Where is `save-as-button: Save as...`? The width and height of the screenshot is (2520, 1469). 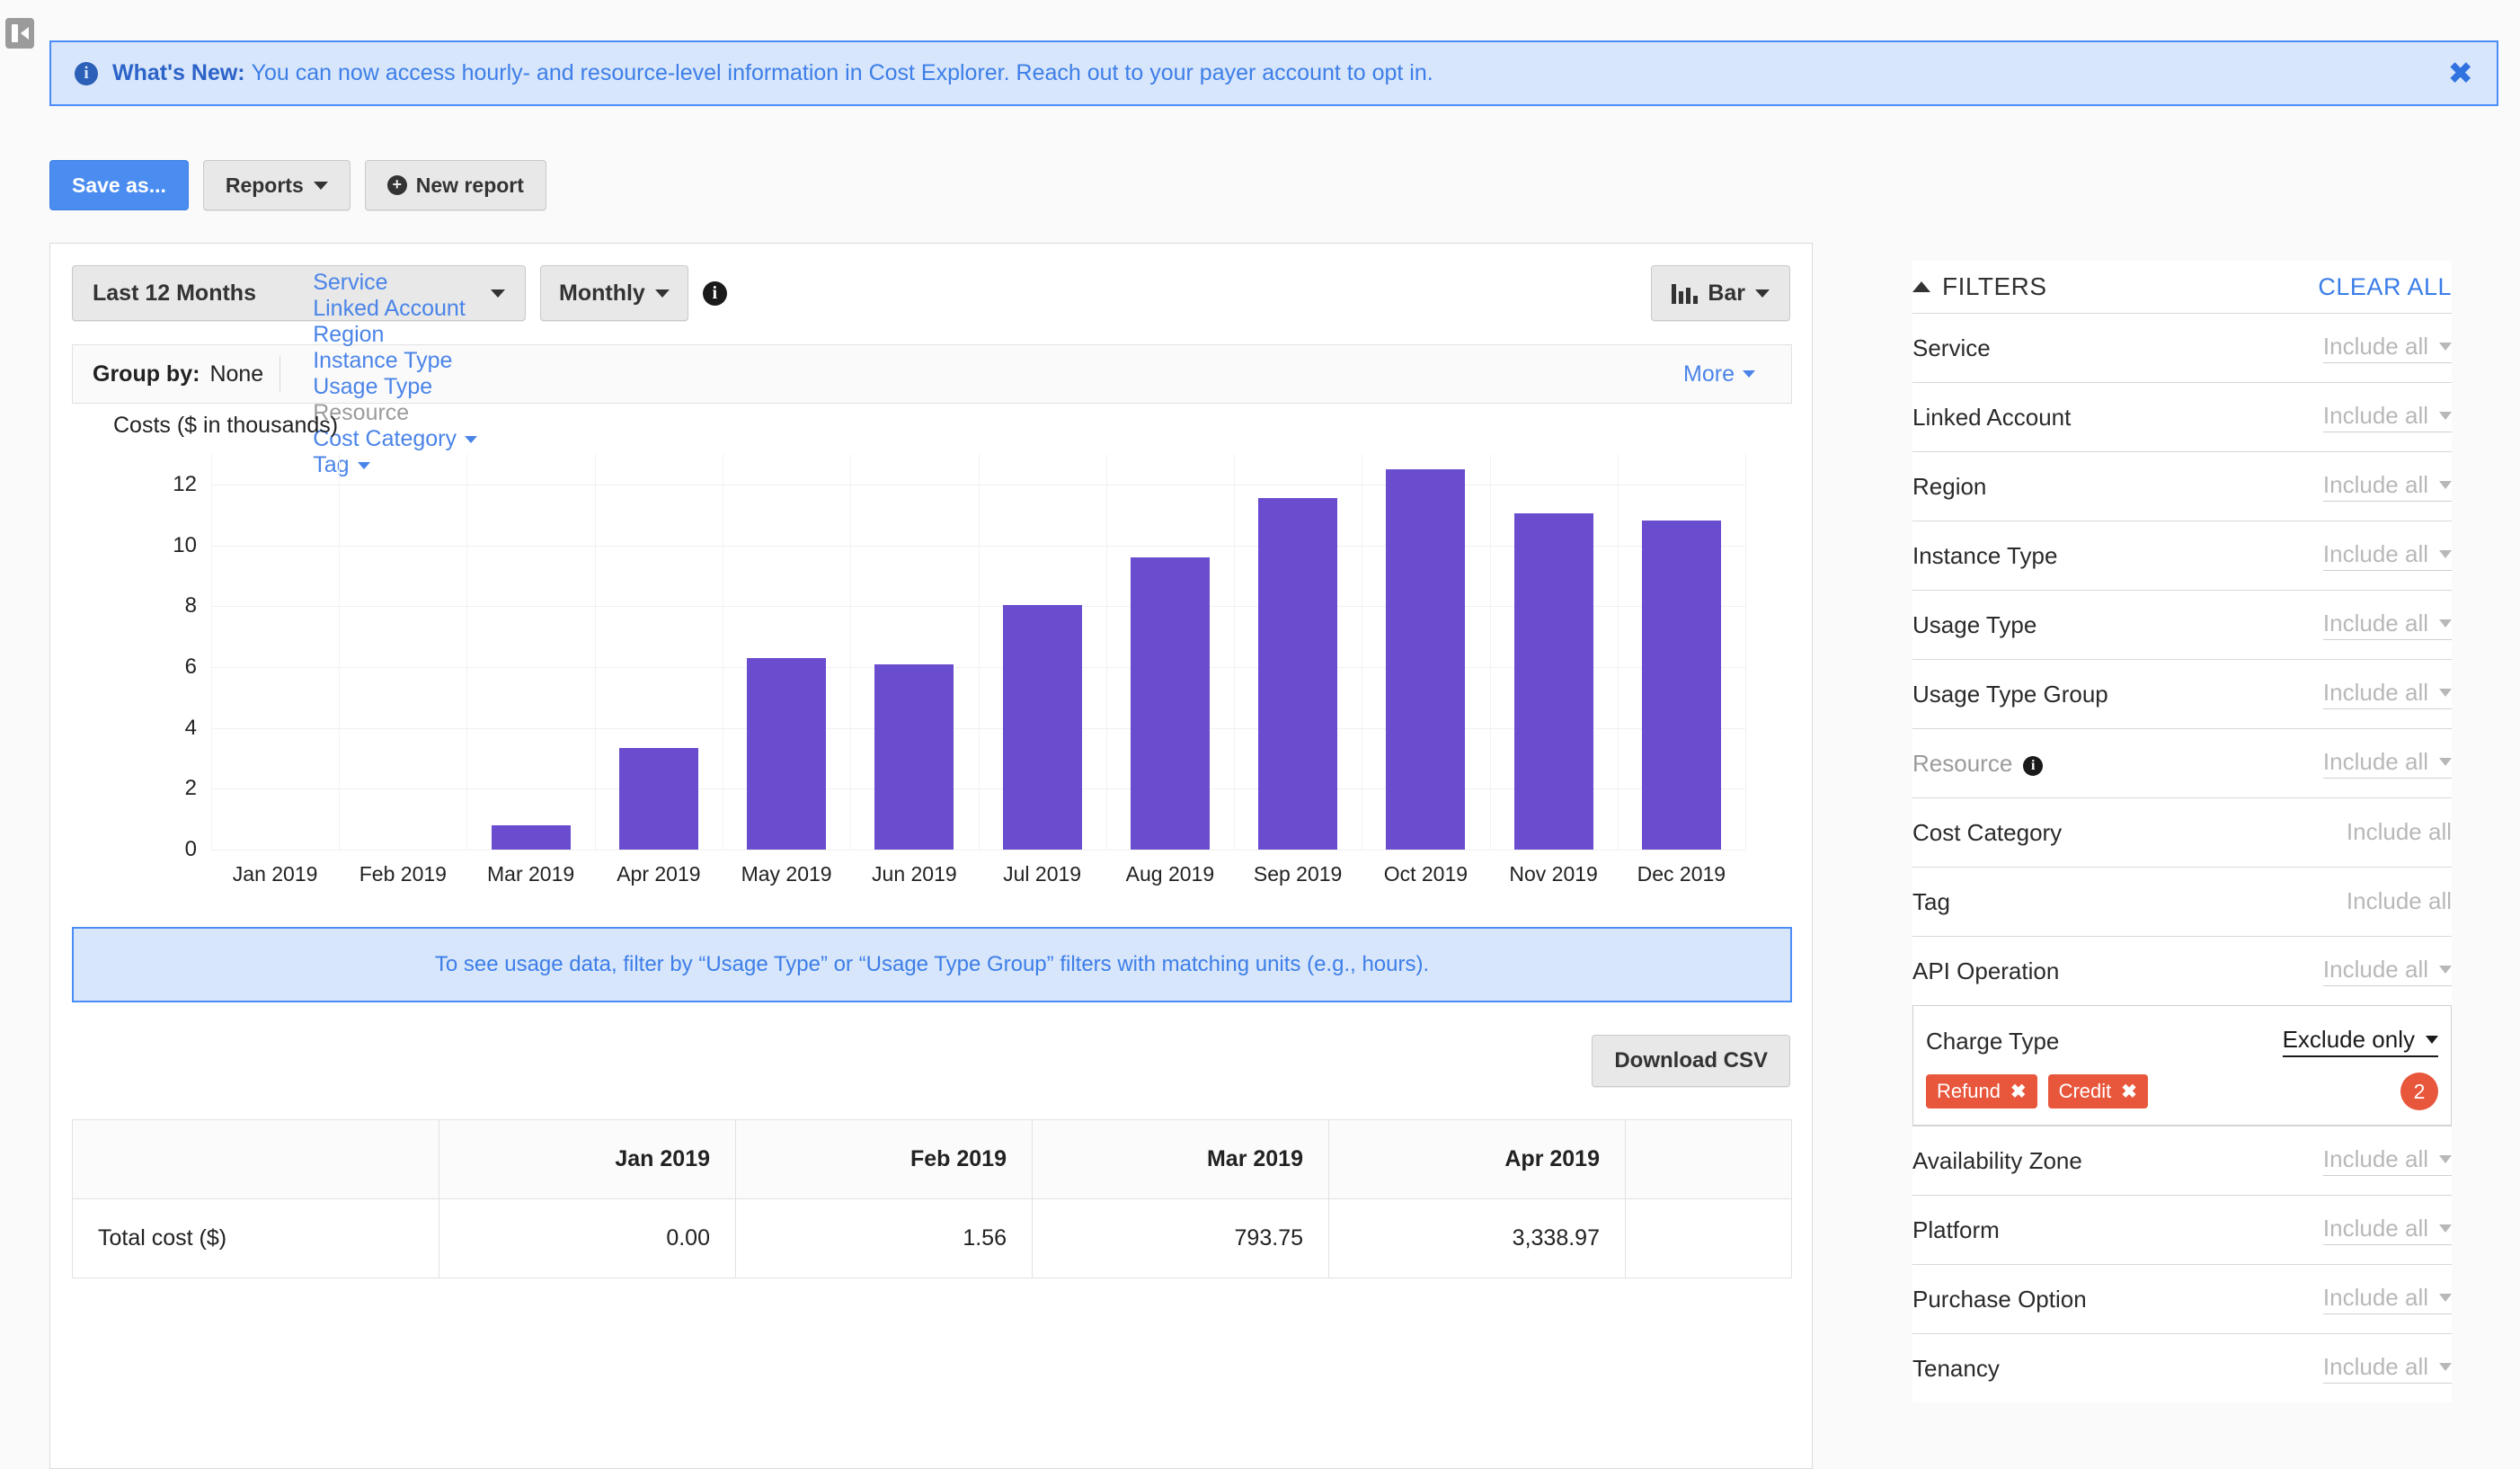
save-as-button: Save as... is located at coordinates (119, 185).